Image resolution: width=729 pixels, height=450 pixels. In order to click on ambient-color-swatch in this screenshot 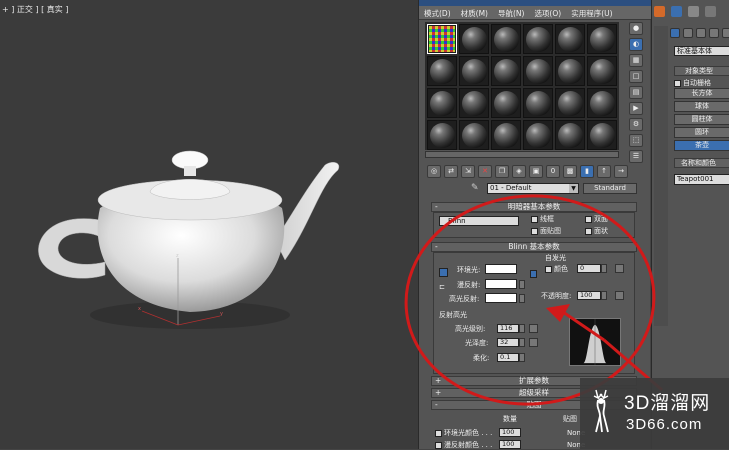, I will do `click(501, 269)`.